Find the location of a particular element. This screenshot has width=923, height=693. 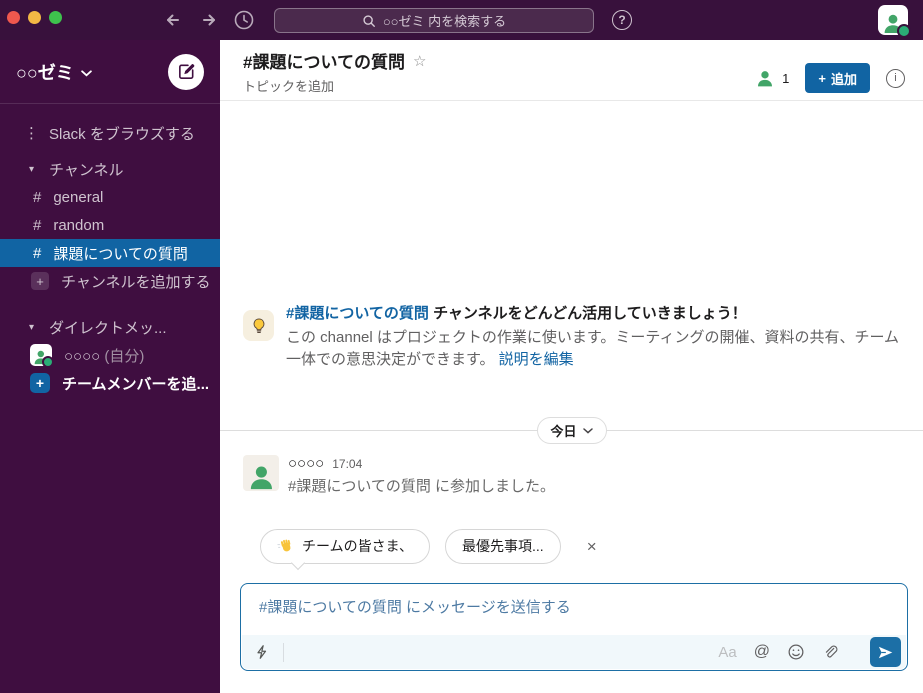

sidebar-item-channel-questions-selected: # 課題についての質問 is located at coordinates (110, 253).